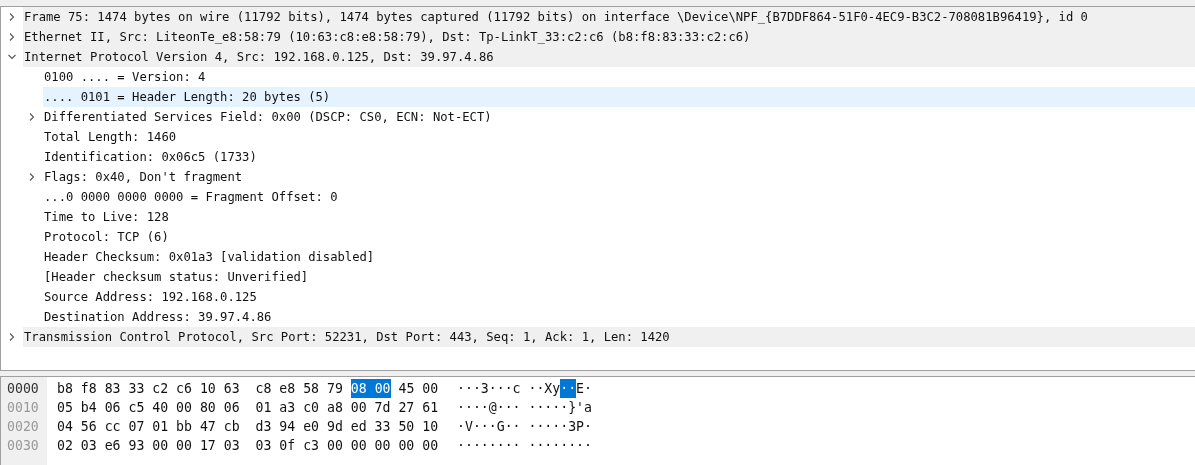 Image resolution: width=1195 pixels, height=465 pixels. Describe the element at coordinates (619, 157) in the screenshot. I see `tree-item: Identification: 0x06c5 (1733)` at that location.